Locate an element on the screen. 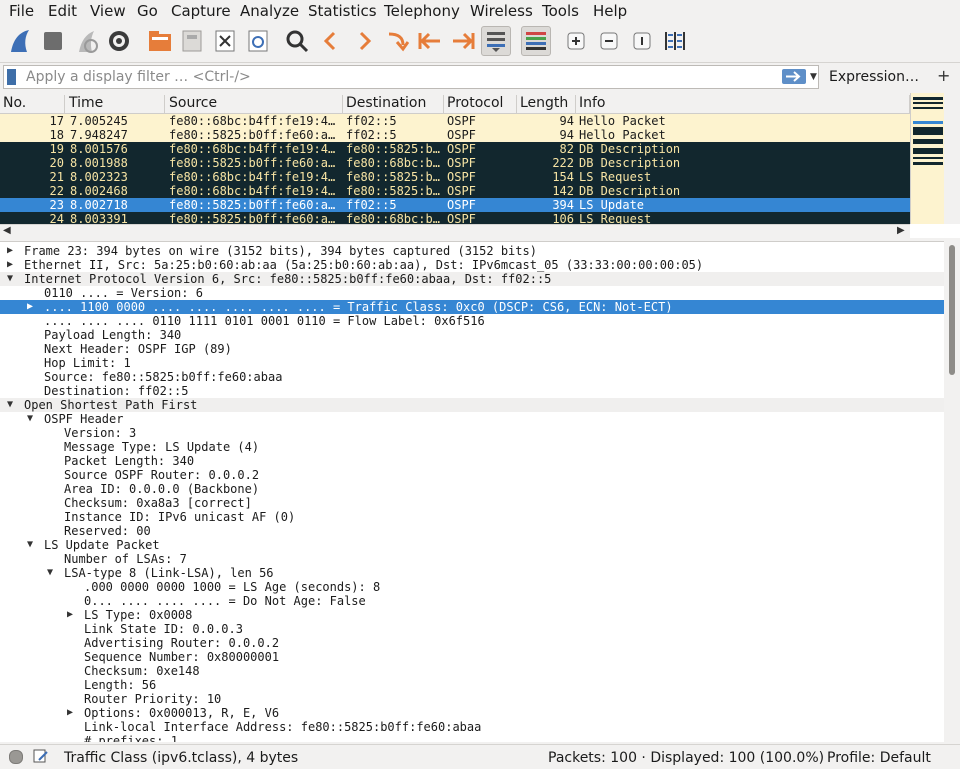  detail-tree-node: Reserved: 00 is located at coordinates (472, 531).